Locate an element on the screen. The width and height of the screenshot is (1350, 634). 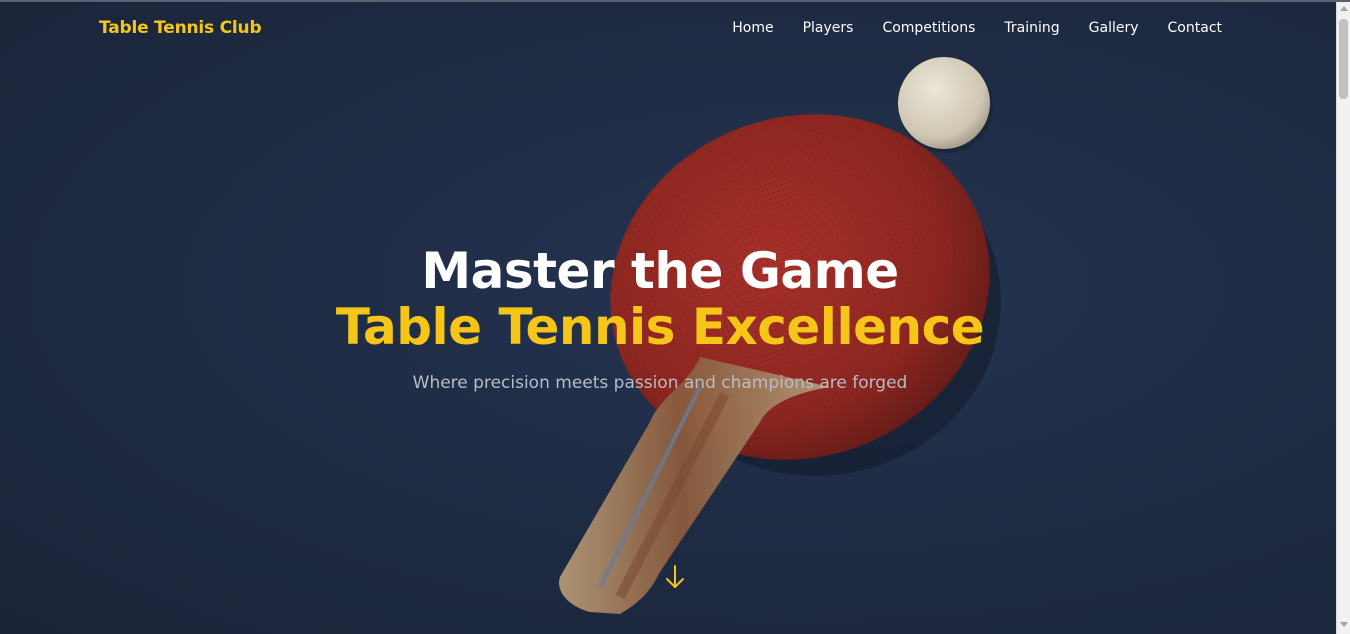
scrollbar-thumb is located at coordinates (1343, 59).